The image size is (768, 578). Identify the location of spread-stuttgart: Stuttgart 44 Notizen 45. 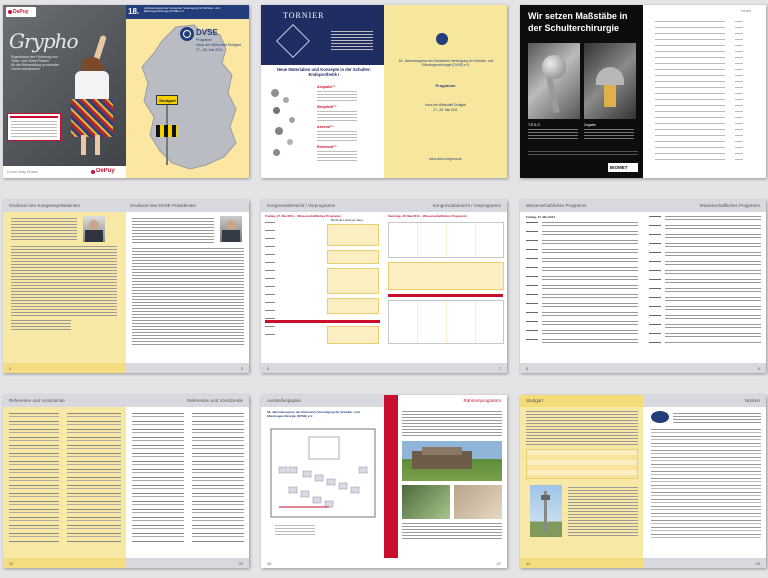
(643, 481).